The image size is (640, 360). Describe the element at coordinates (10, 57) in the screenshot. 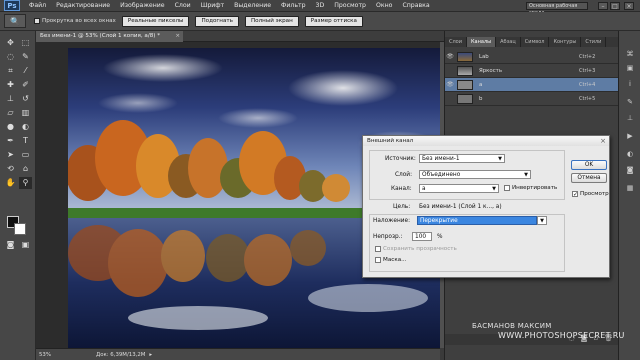

I see `lasso-tool-icon: ◌` at that location.